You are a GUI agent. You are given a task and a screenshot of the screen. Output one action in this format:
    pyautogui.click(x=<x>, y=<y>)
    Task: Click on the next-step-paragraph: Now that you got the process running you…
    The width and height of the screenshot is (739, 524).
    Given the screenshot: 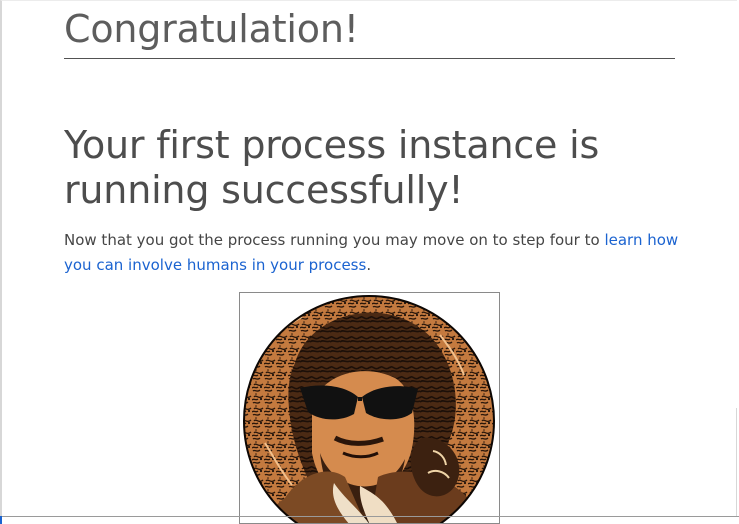 What is the action you would take?
    pyautogui.click(x=374, y=253)
    